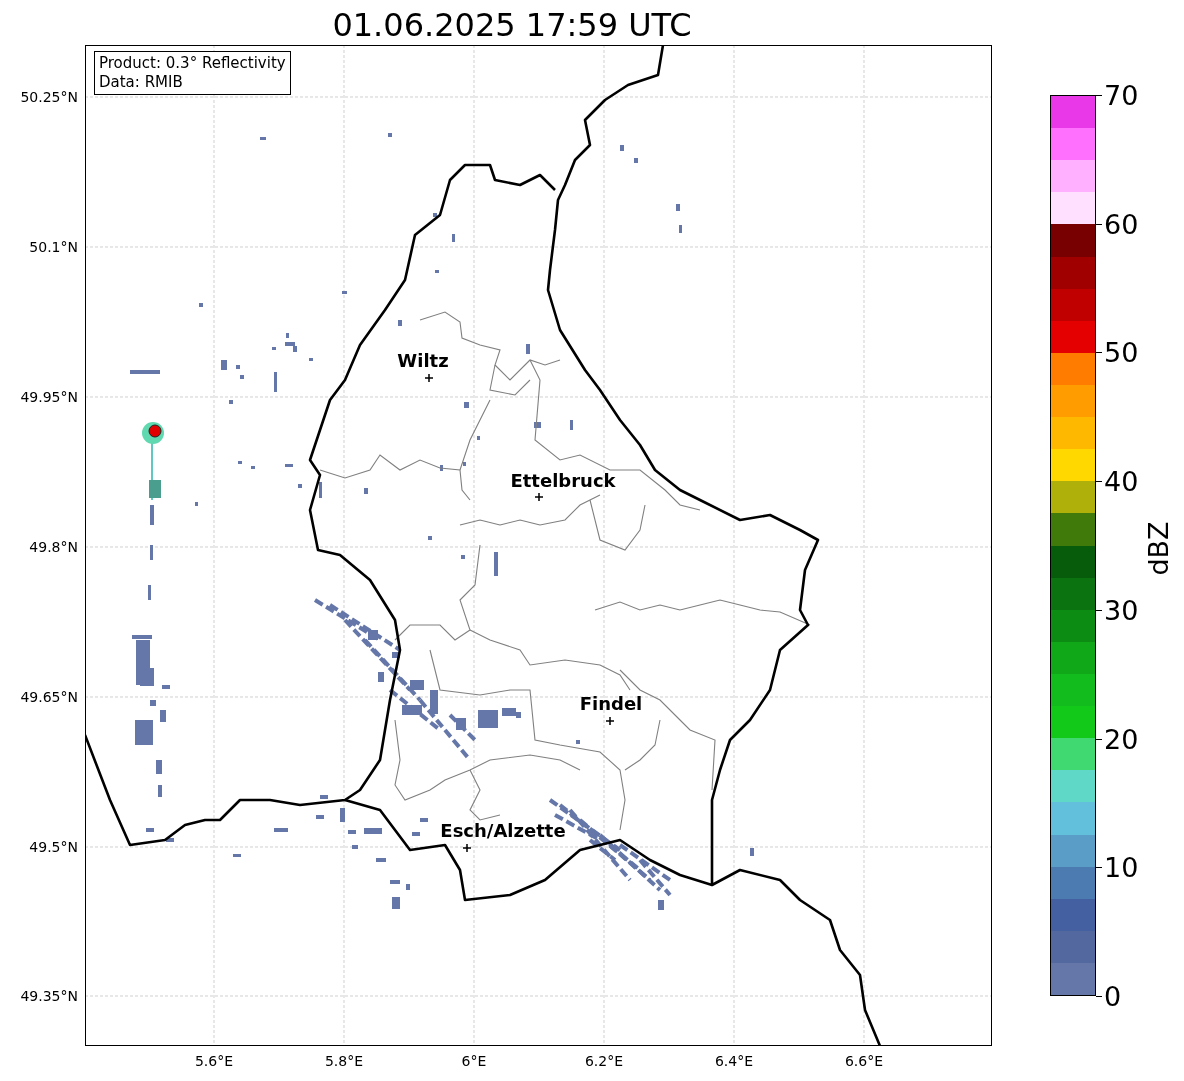 The height and width of the screenshot is (1081, 1184). I want to click on axis-tick-label: 50.1°N, so click(53, 247).